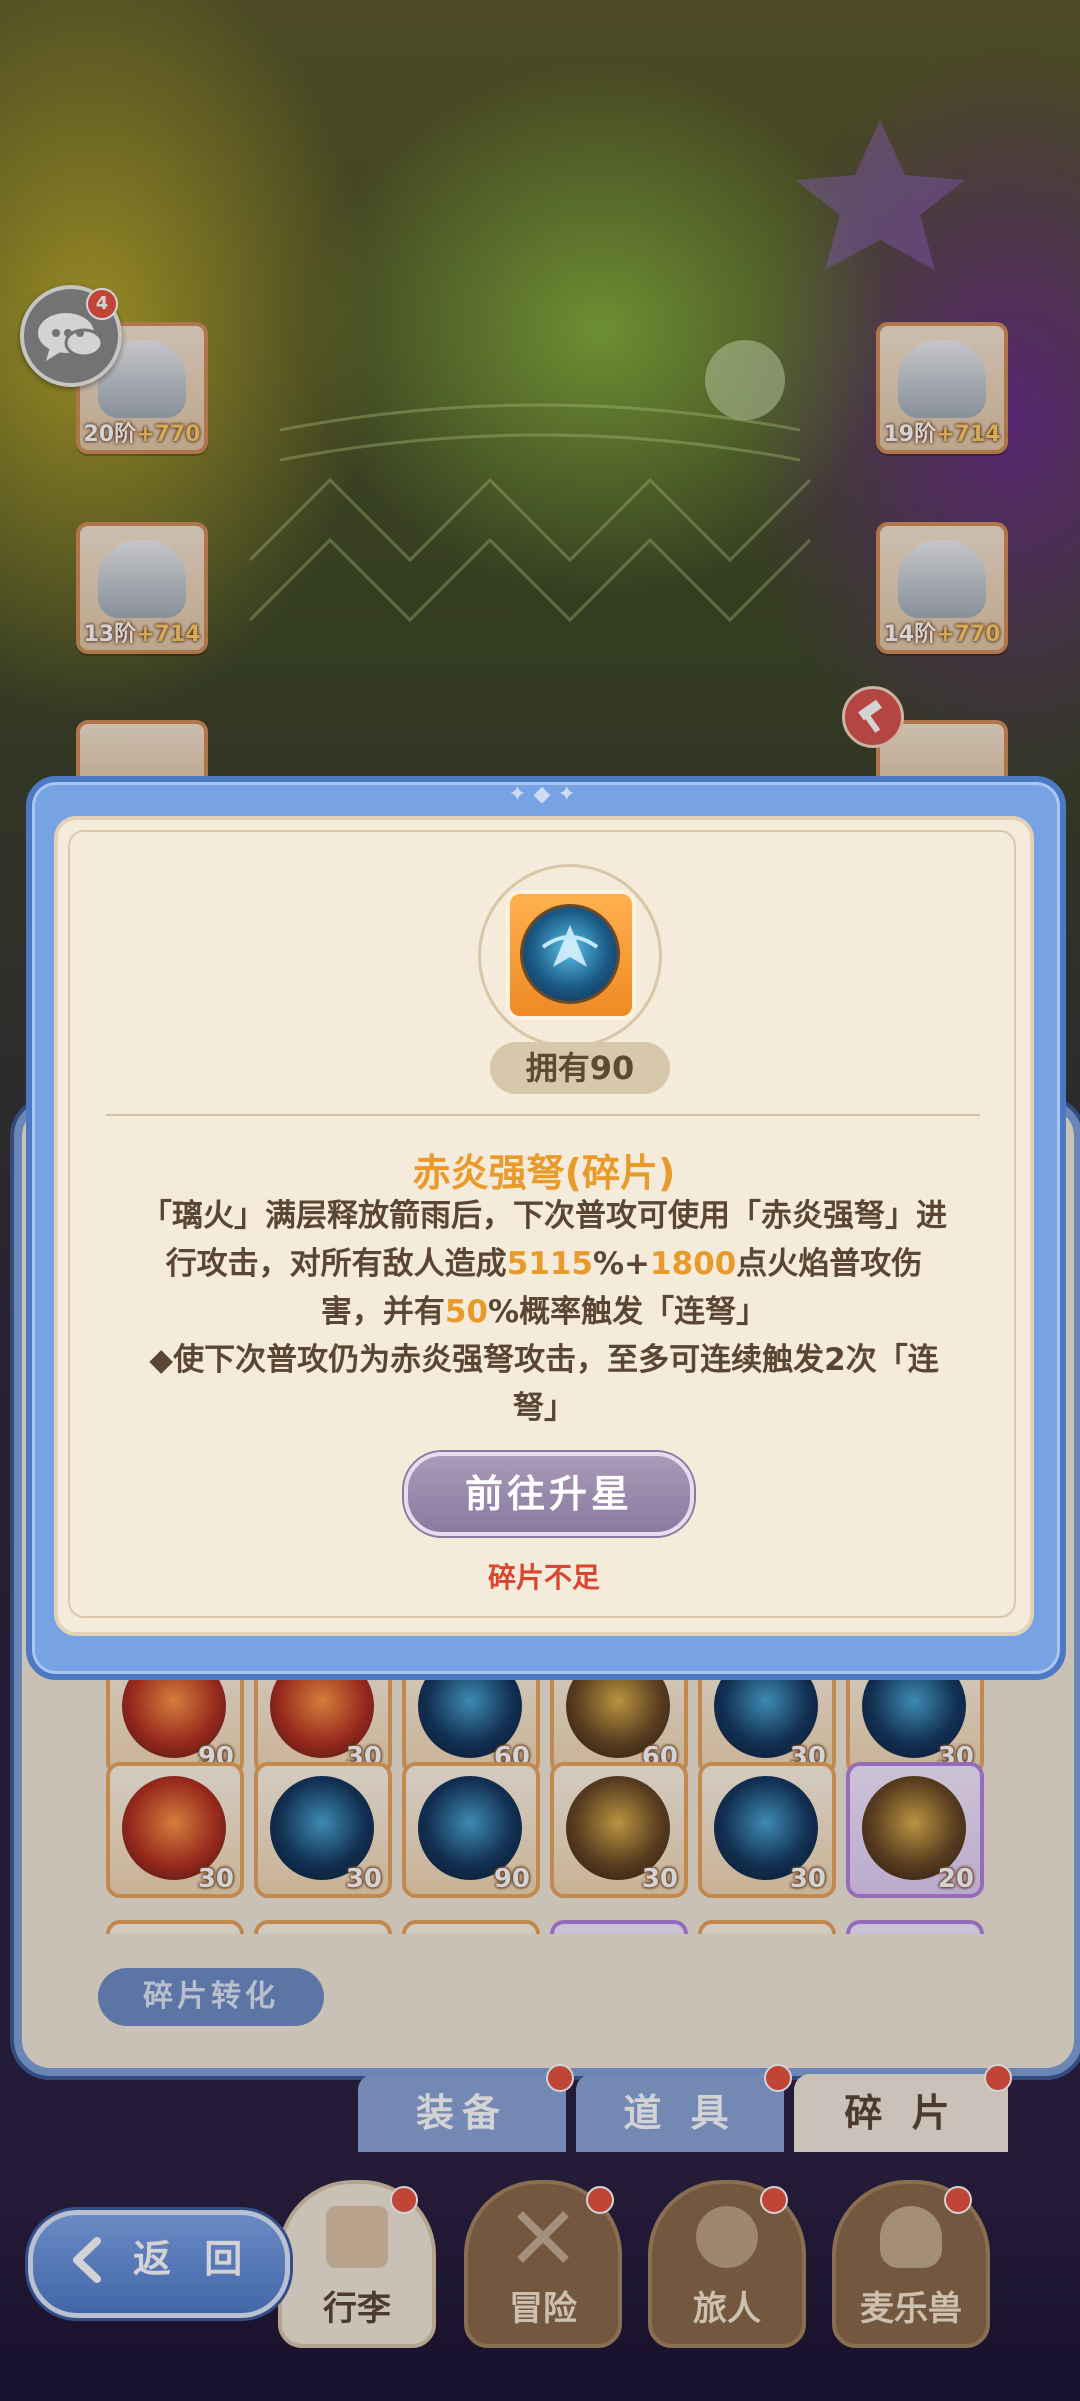 The width and height of the screenshot is (1080, 2401). I want to click on ornament-icon: ✦ ◆ ✦, so click(542, 794).